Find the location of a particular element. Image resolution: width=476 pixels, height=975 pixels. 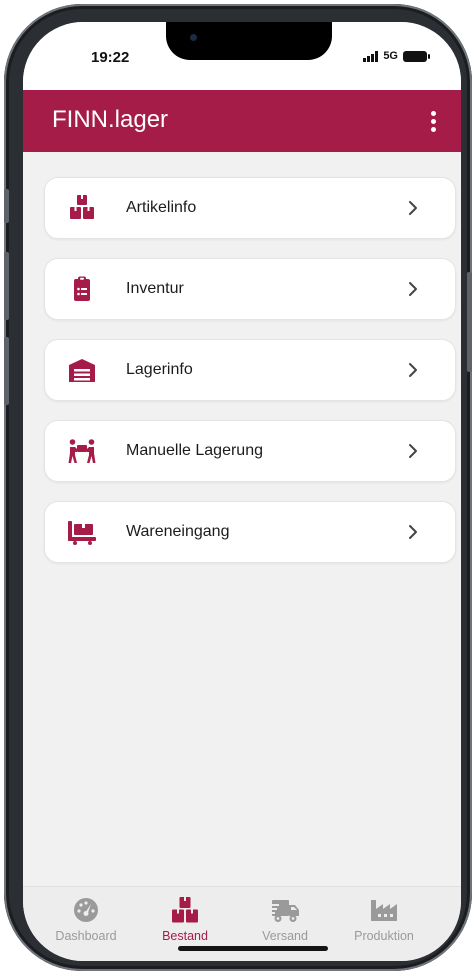

menu-item-label: Inventur is located at coordinates (155, 288).